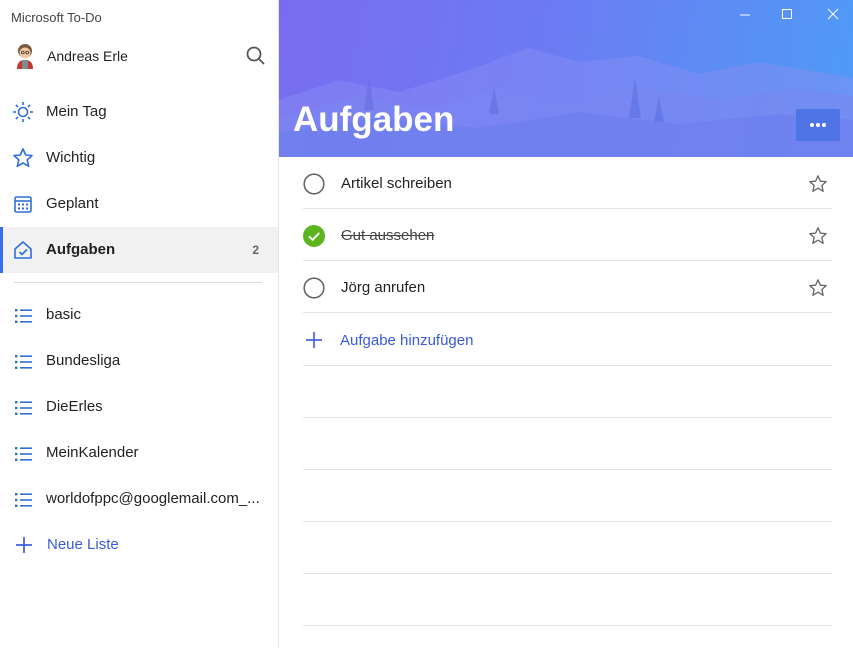  Describe the element at coordinates (81, 249) in the screenshot. I see `nav-item-label: Aufgaben` at that location.